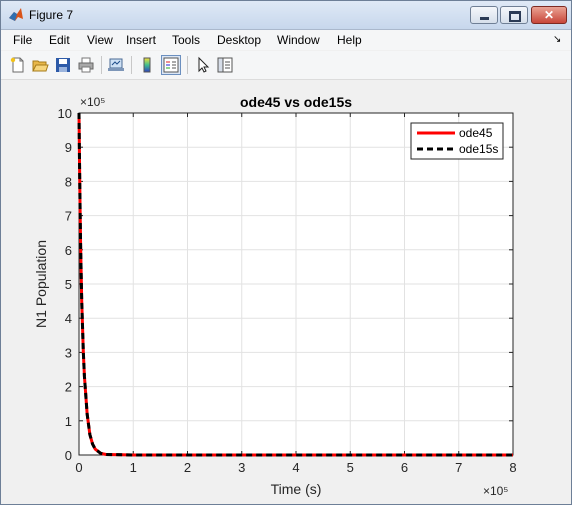 The height and width of the screenshot is (505, 572). What do you see at coordinates (65, 113) in the screenshot?
I see `y-tick-label: 10` at bounding box center [65, 113].